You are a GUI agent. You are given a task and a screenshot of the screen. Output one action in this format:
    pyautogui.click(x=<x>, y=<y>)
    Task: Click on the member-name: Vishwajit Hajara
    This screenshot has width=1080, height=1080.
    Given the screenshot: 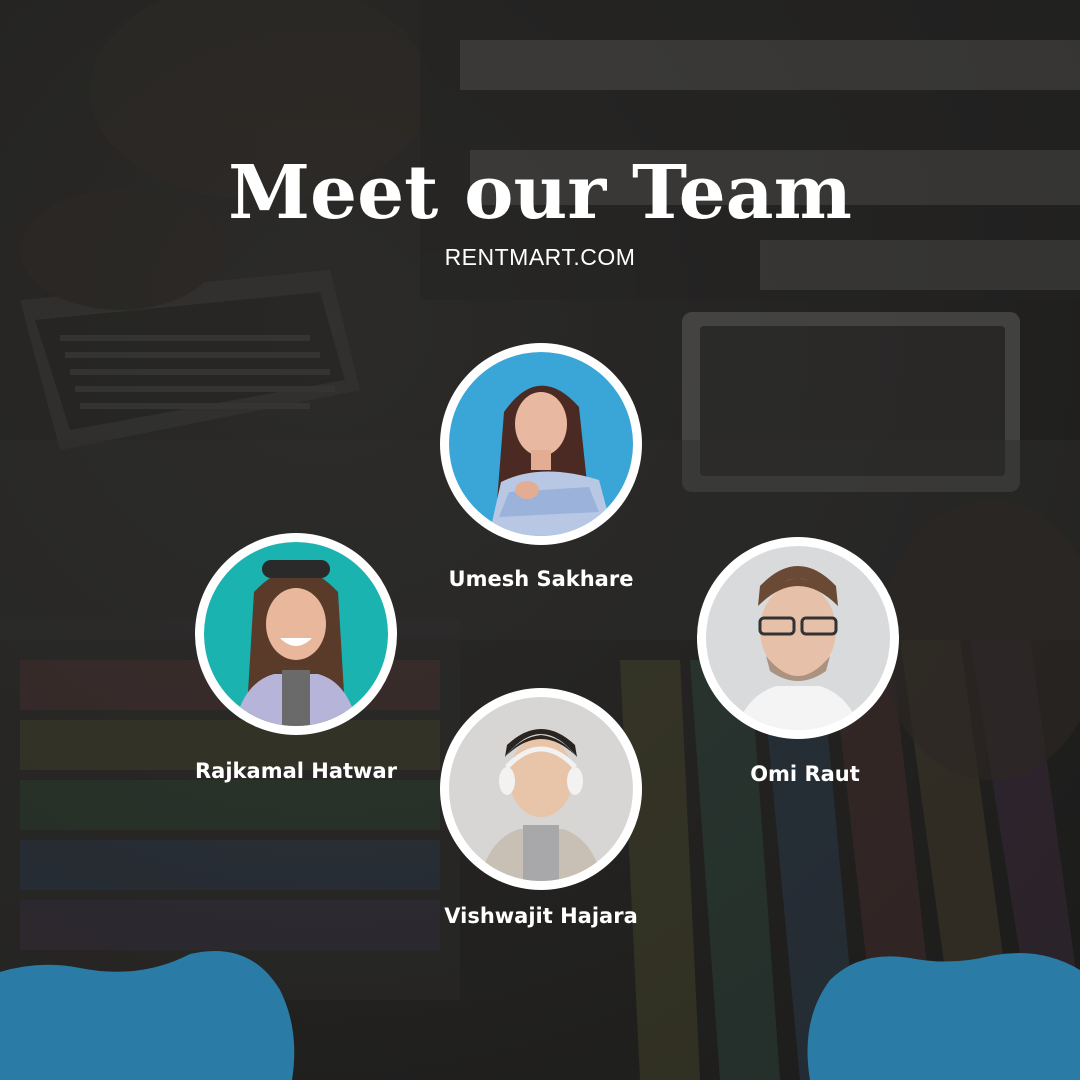 What is the action you would take?
    pyautogui.click(x=541, y=916)
    